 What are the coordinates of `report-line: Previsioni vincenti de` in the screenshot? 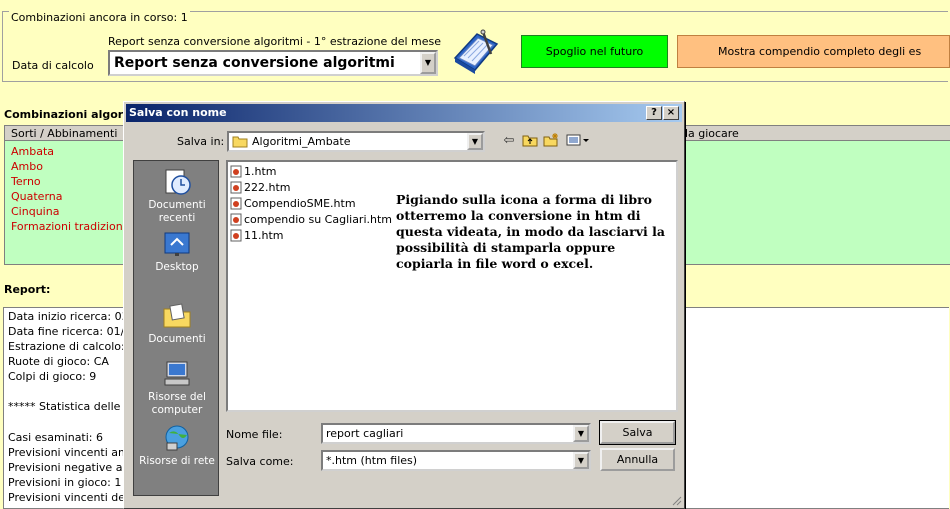 It's located at (67, 497).